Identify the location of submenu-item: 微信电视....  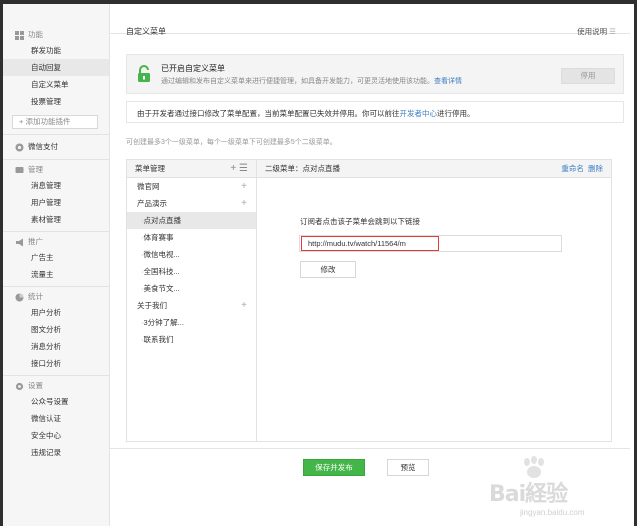
(191, 254).